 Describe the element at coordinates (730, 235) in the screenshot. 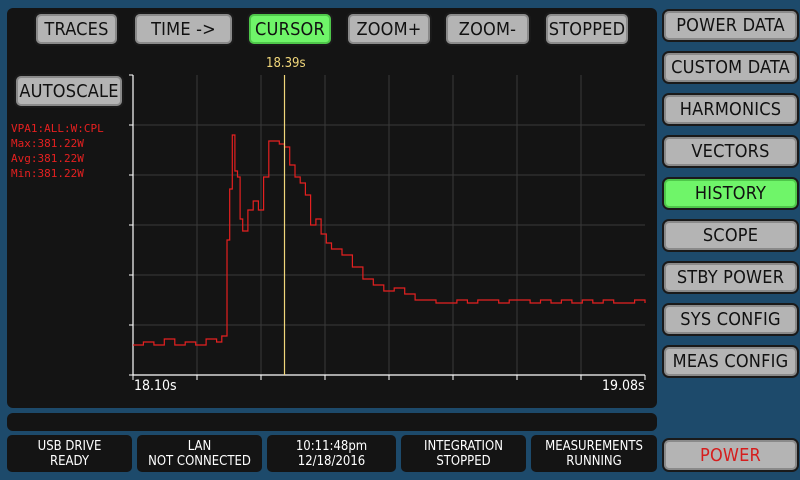

I see `sidebar-item-scope: SCOPE` at that location.